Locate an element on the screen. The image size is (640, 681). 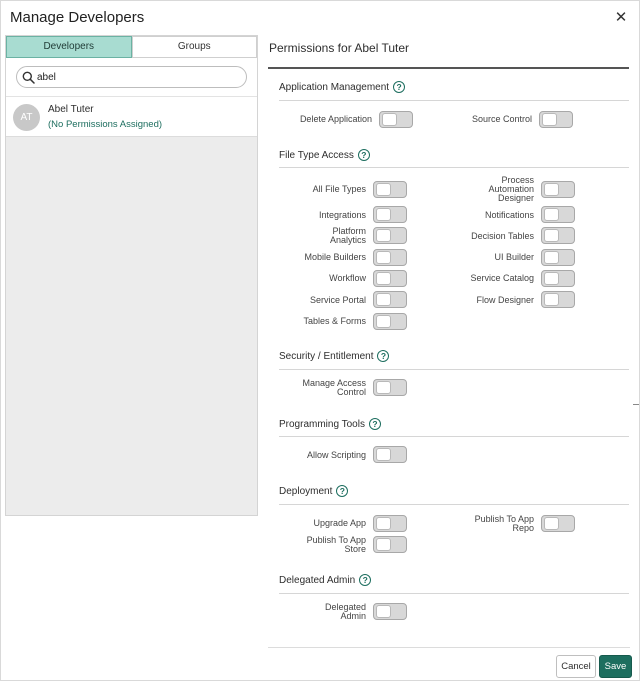
section-title-text: Application Management is located at coordinates (334, 87).